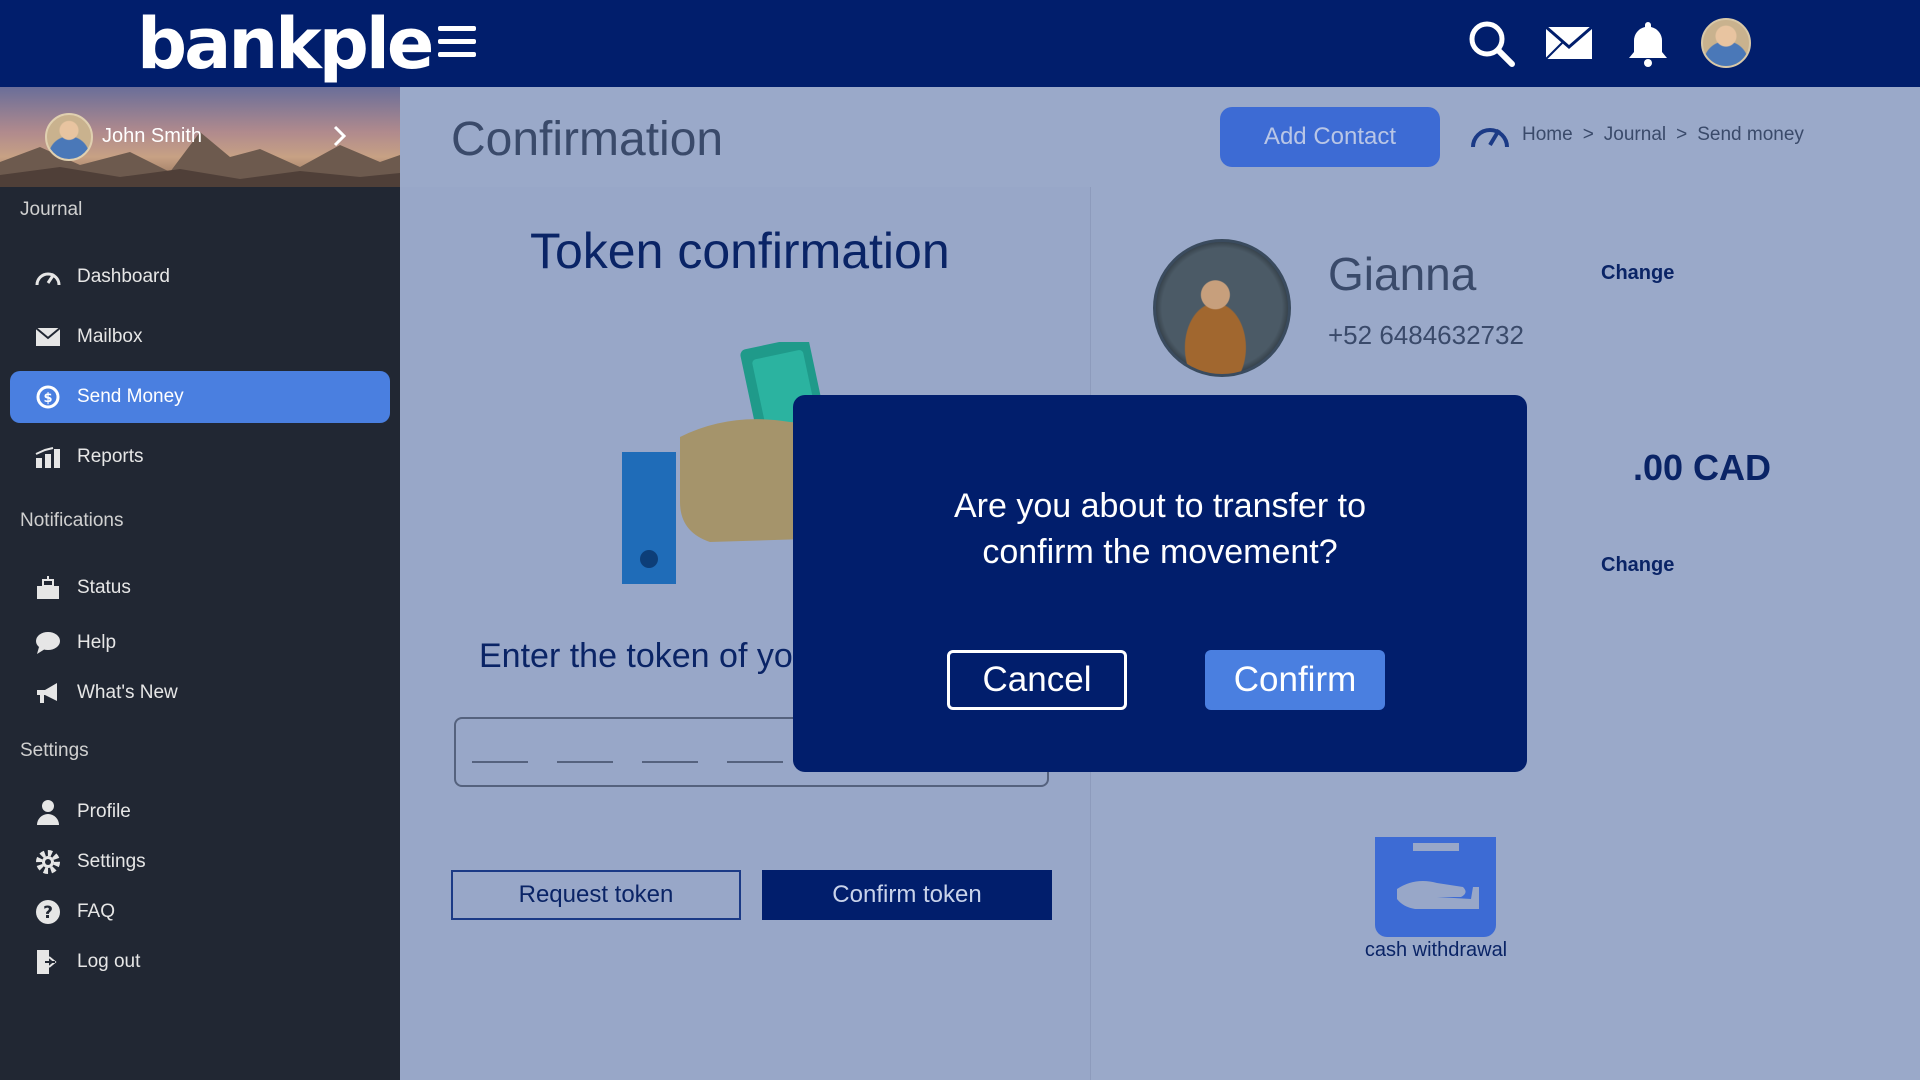  Describe the element at coordinates (1491, 43) in the screenshot. I see `search-icon` at that location.